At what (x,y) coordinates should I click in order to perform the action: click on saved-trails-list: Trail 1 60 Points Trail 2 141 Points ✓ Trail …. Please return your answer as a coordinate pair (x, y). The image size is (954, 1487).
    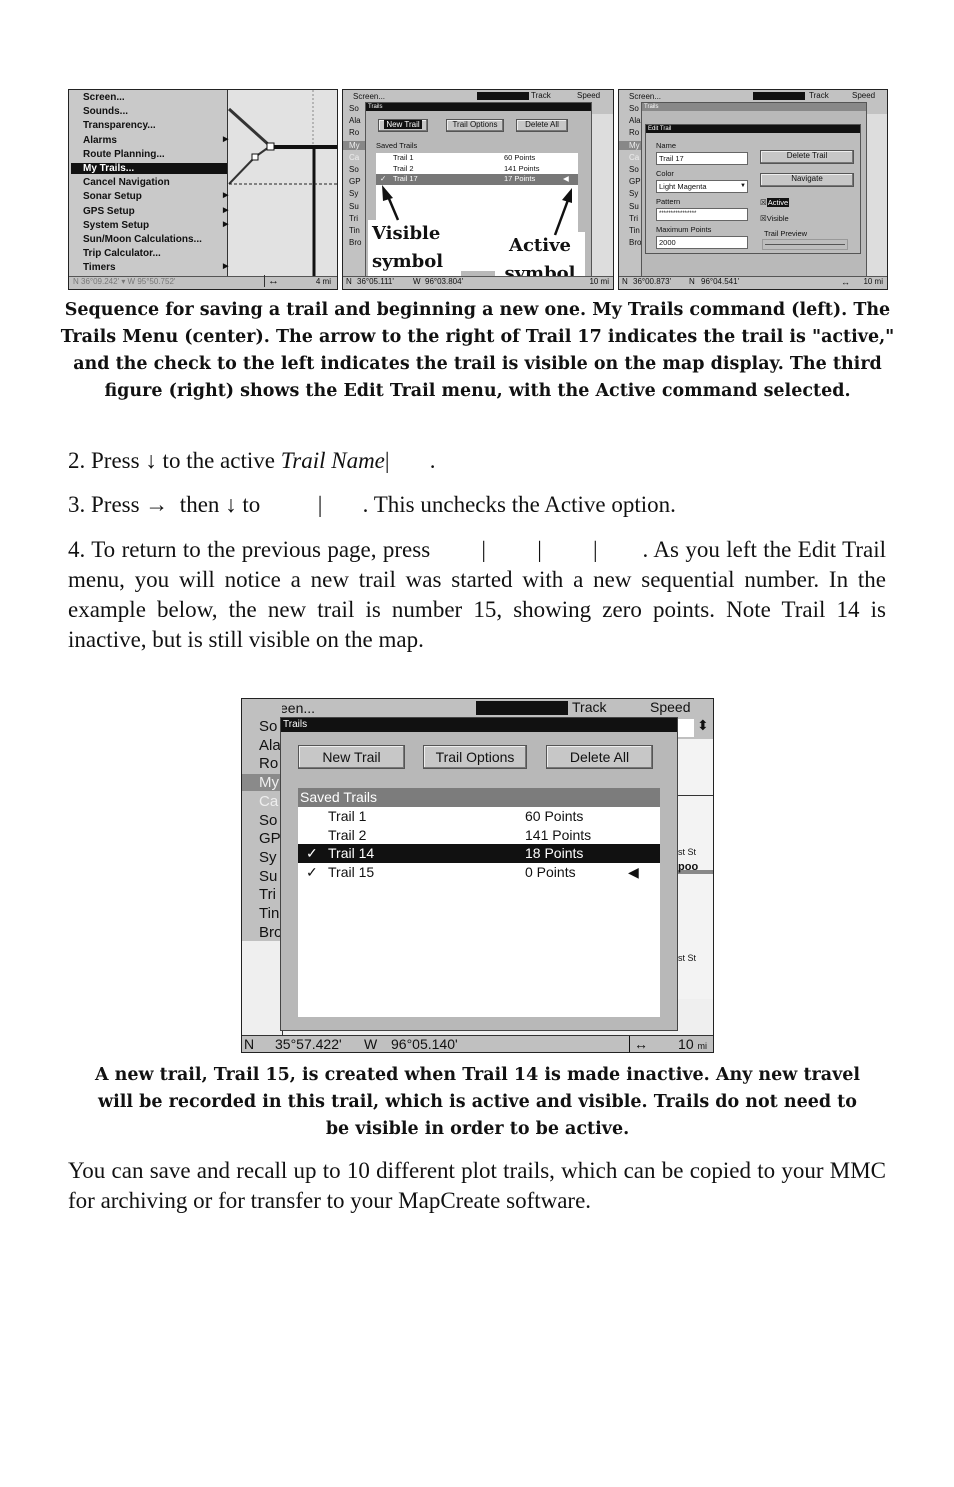
    Looking at the image, I should click on (479, 912).